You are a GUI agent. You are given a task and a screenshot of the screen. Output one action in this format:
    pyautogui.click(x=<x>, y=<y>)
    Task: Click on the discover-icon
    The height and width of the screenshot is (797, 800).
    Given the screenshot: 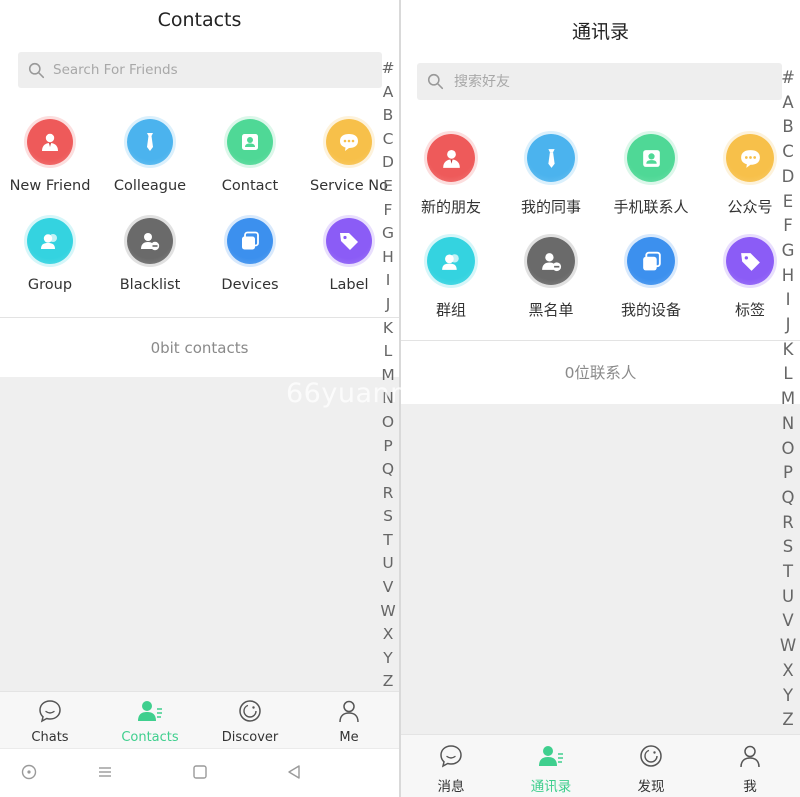 What is the action you would take?
    pyautogui.click(x=250, y=713)
    